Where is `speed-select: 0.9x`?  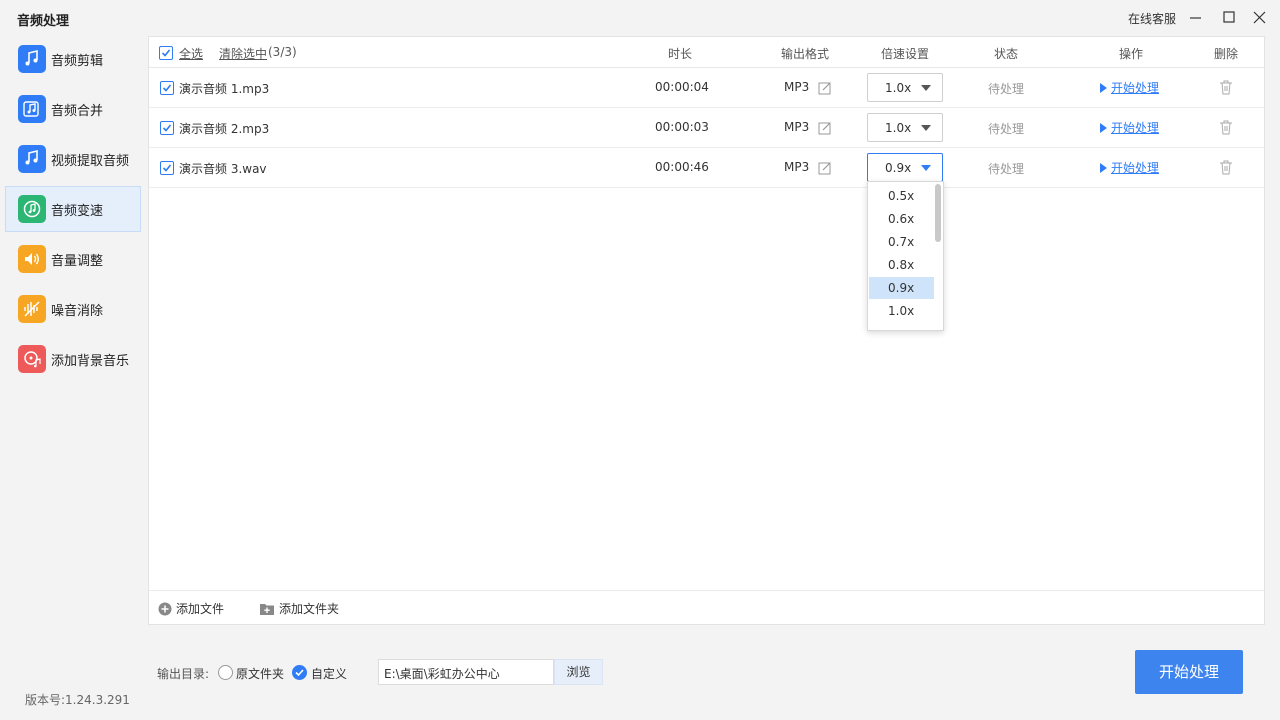 speed-select: 0.9x is located at coordinates (905, 167).